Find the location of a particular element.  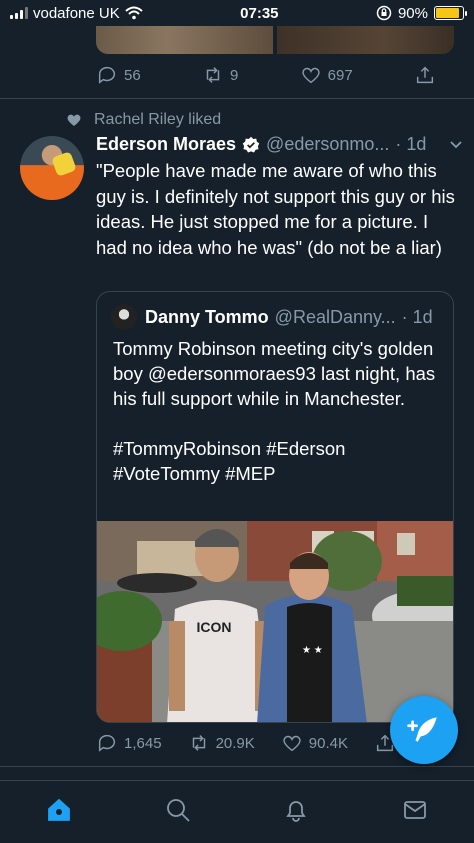

avatar is located at coordinates (52, 168).